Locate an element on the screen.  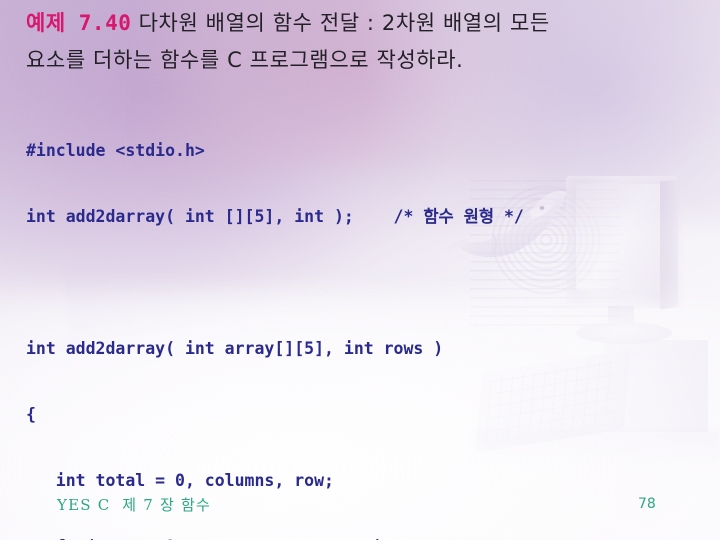
page-number: 78 is located at coordinates (647, 504).